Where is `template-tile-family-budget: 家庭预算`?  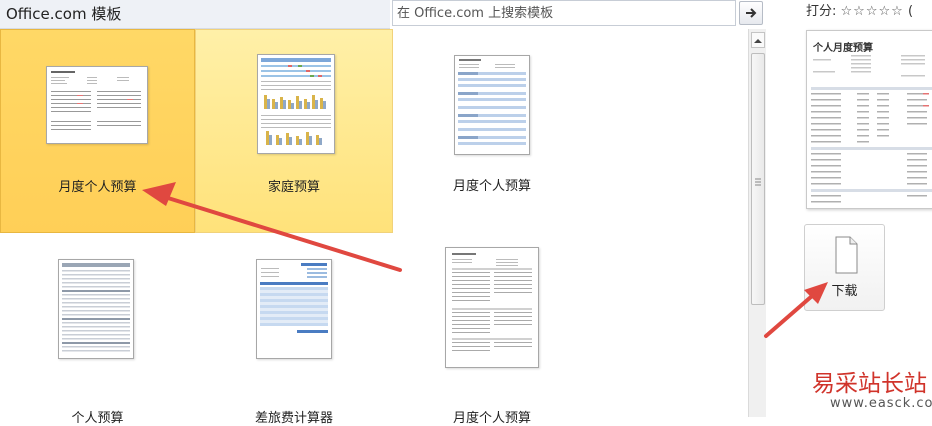 template-tile-family-budget: 家庭预算 is located at coordinates (294, 131).